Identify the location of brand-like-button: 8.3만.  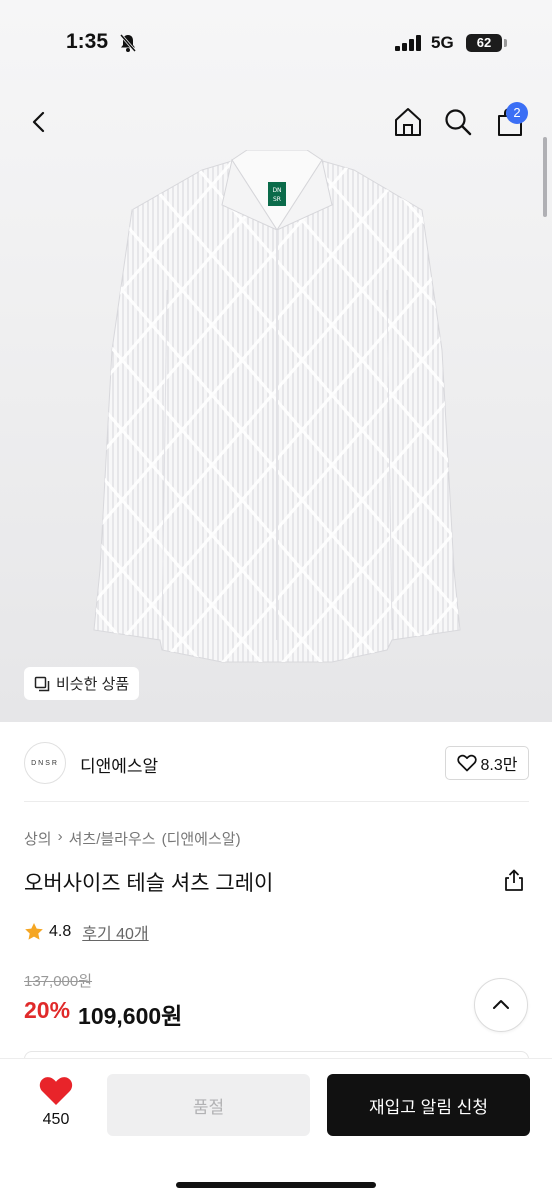
(487, 763).